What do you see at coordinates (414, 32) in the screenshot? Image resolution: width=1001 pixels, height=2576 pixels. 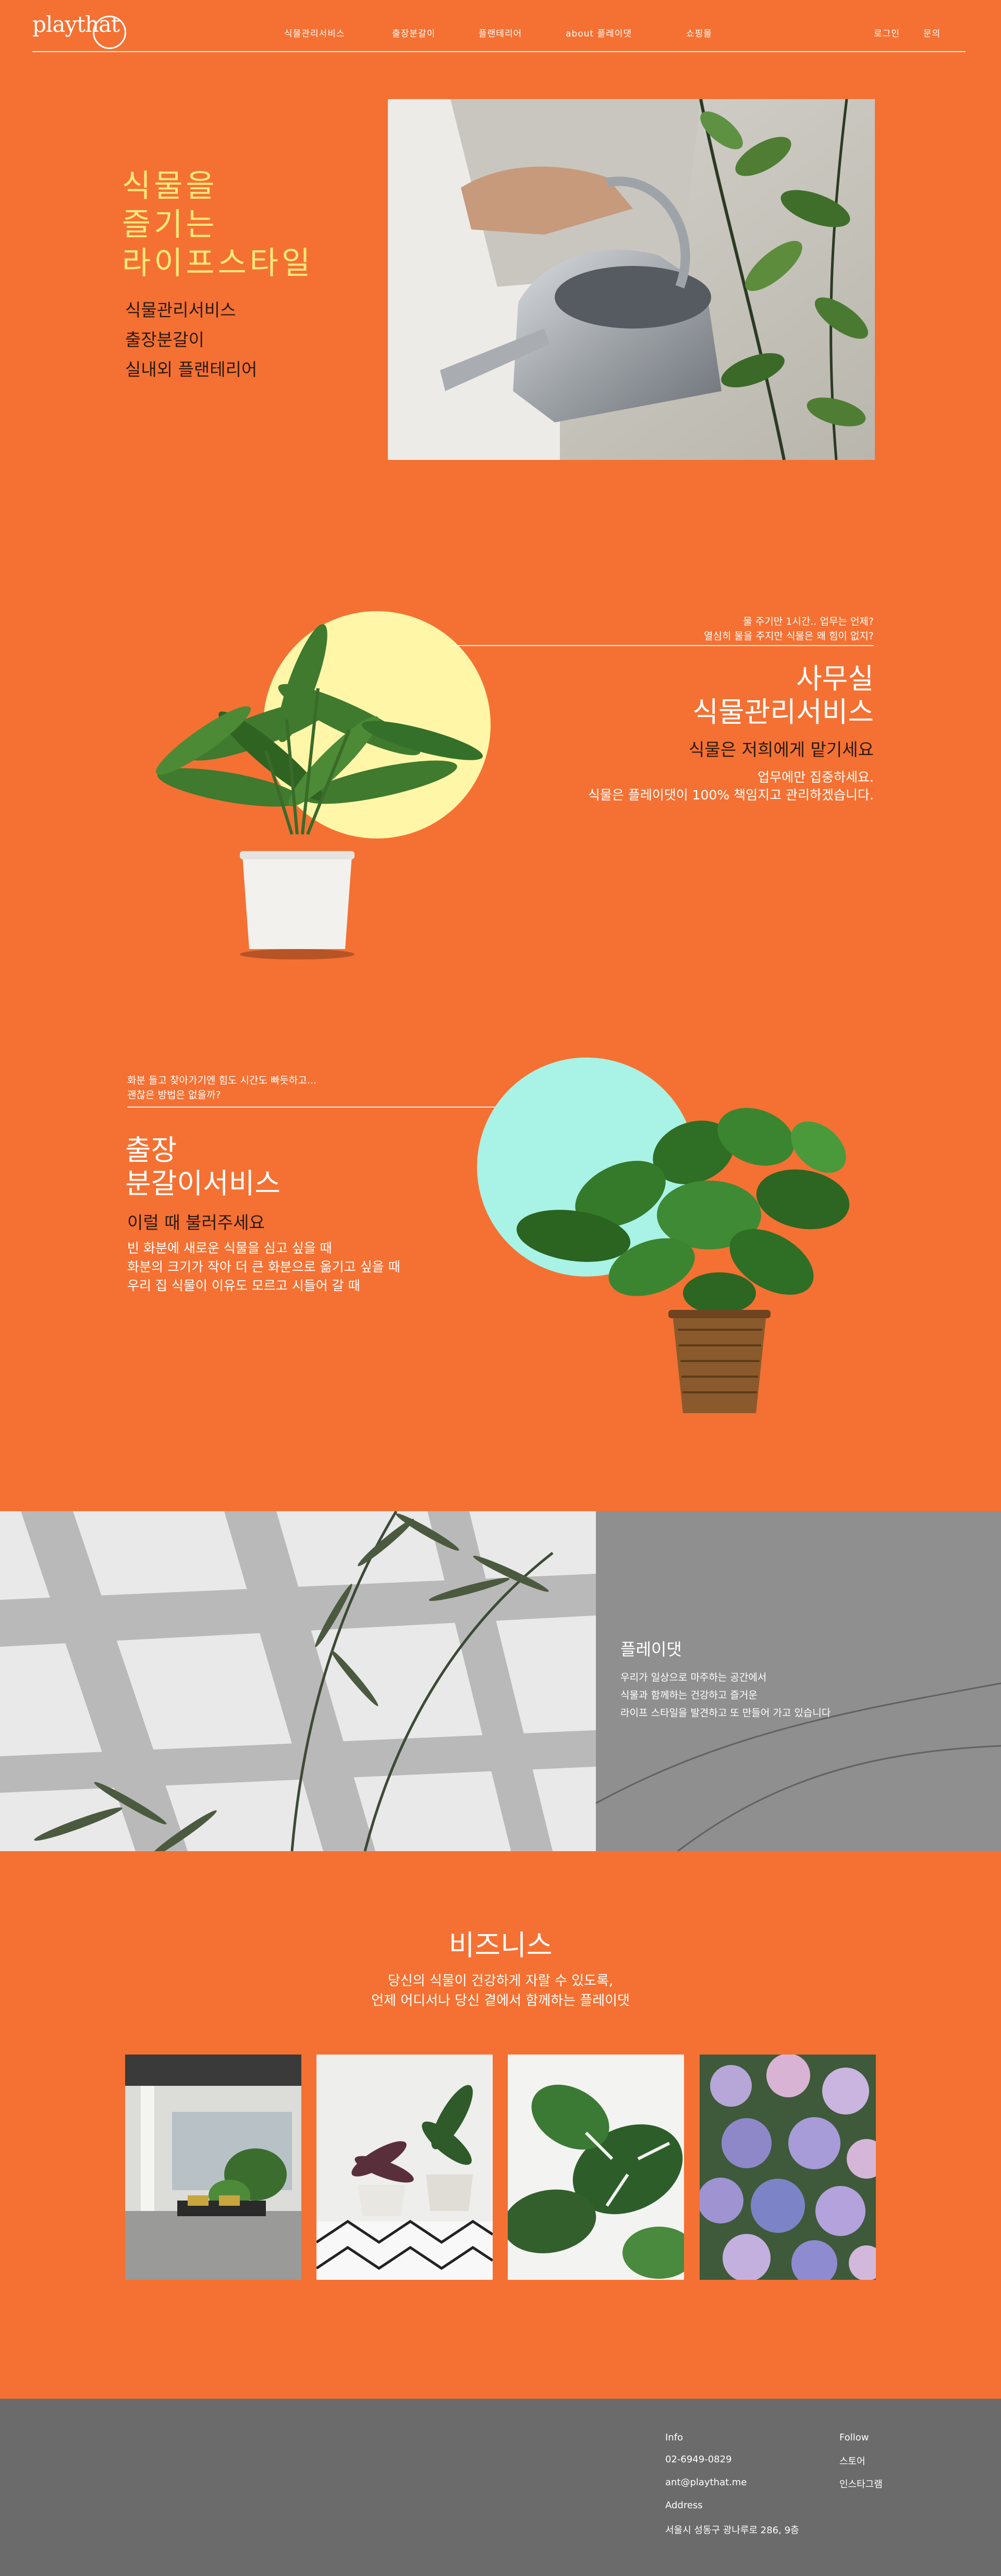 I see `nav-repotting: 출장분갈이` at bounding box center [414, 32].